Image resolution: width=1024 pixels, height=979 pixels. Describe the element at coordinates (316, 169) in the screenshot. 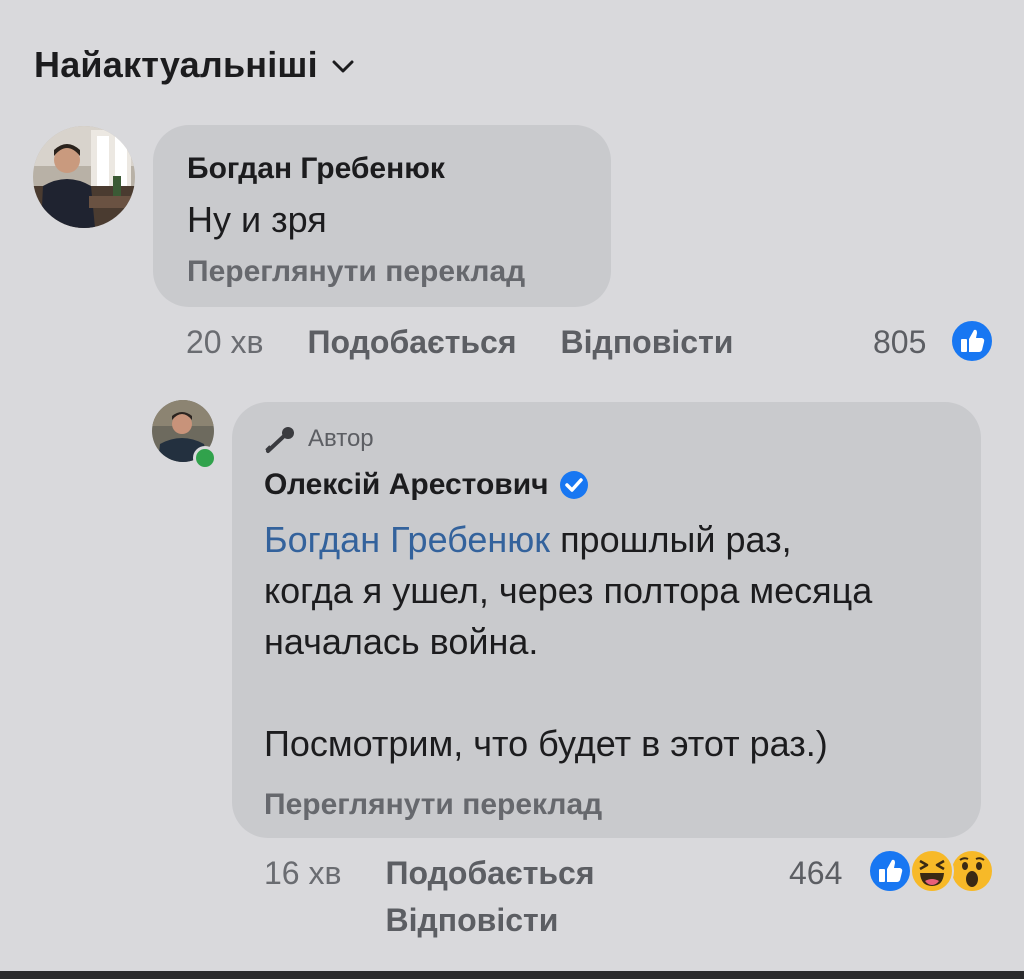

I see `comment-author: Богдан Гребенюк` at that location.